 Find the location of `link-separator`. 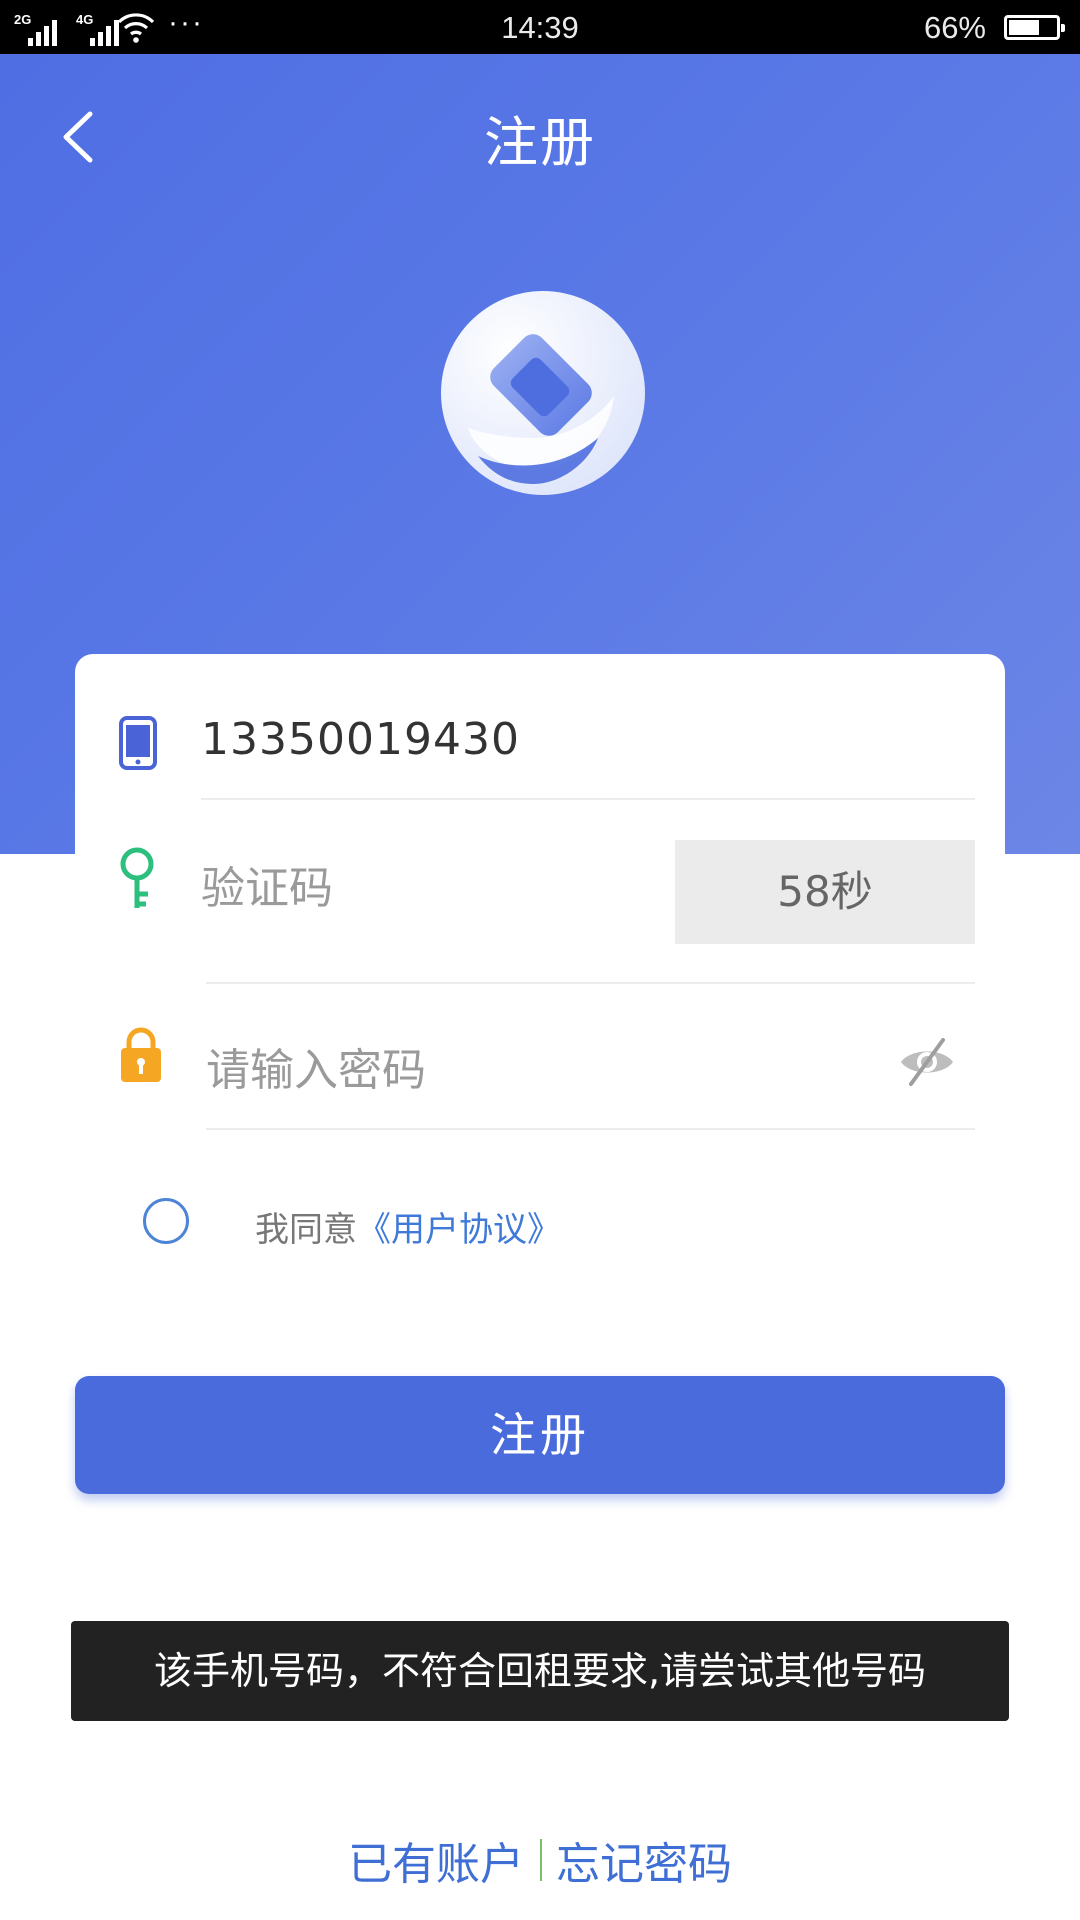

link-separator is located at coordinates (541, 1860).